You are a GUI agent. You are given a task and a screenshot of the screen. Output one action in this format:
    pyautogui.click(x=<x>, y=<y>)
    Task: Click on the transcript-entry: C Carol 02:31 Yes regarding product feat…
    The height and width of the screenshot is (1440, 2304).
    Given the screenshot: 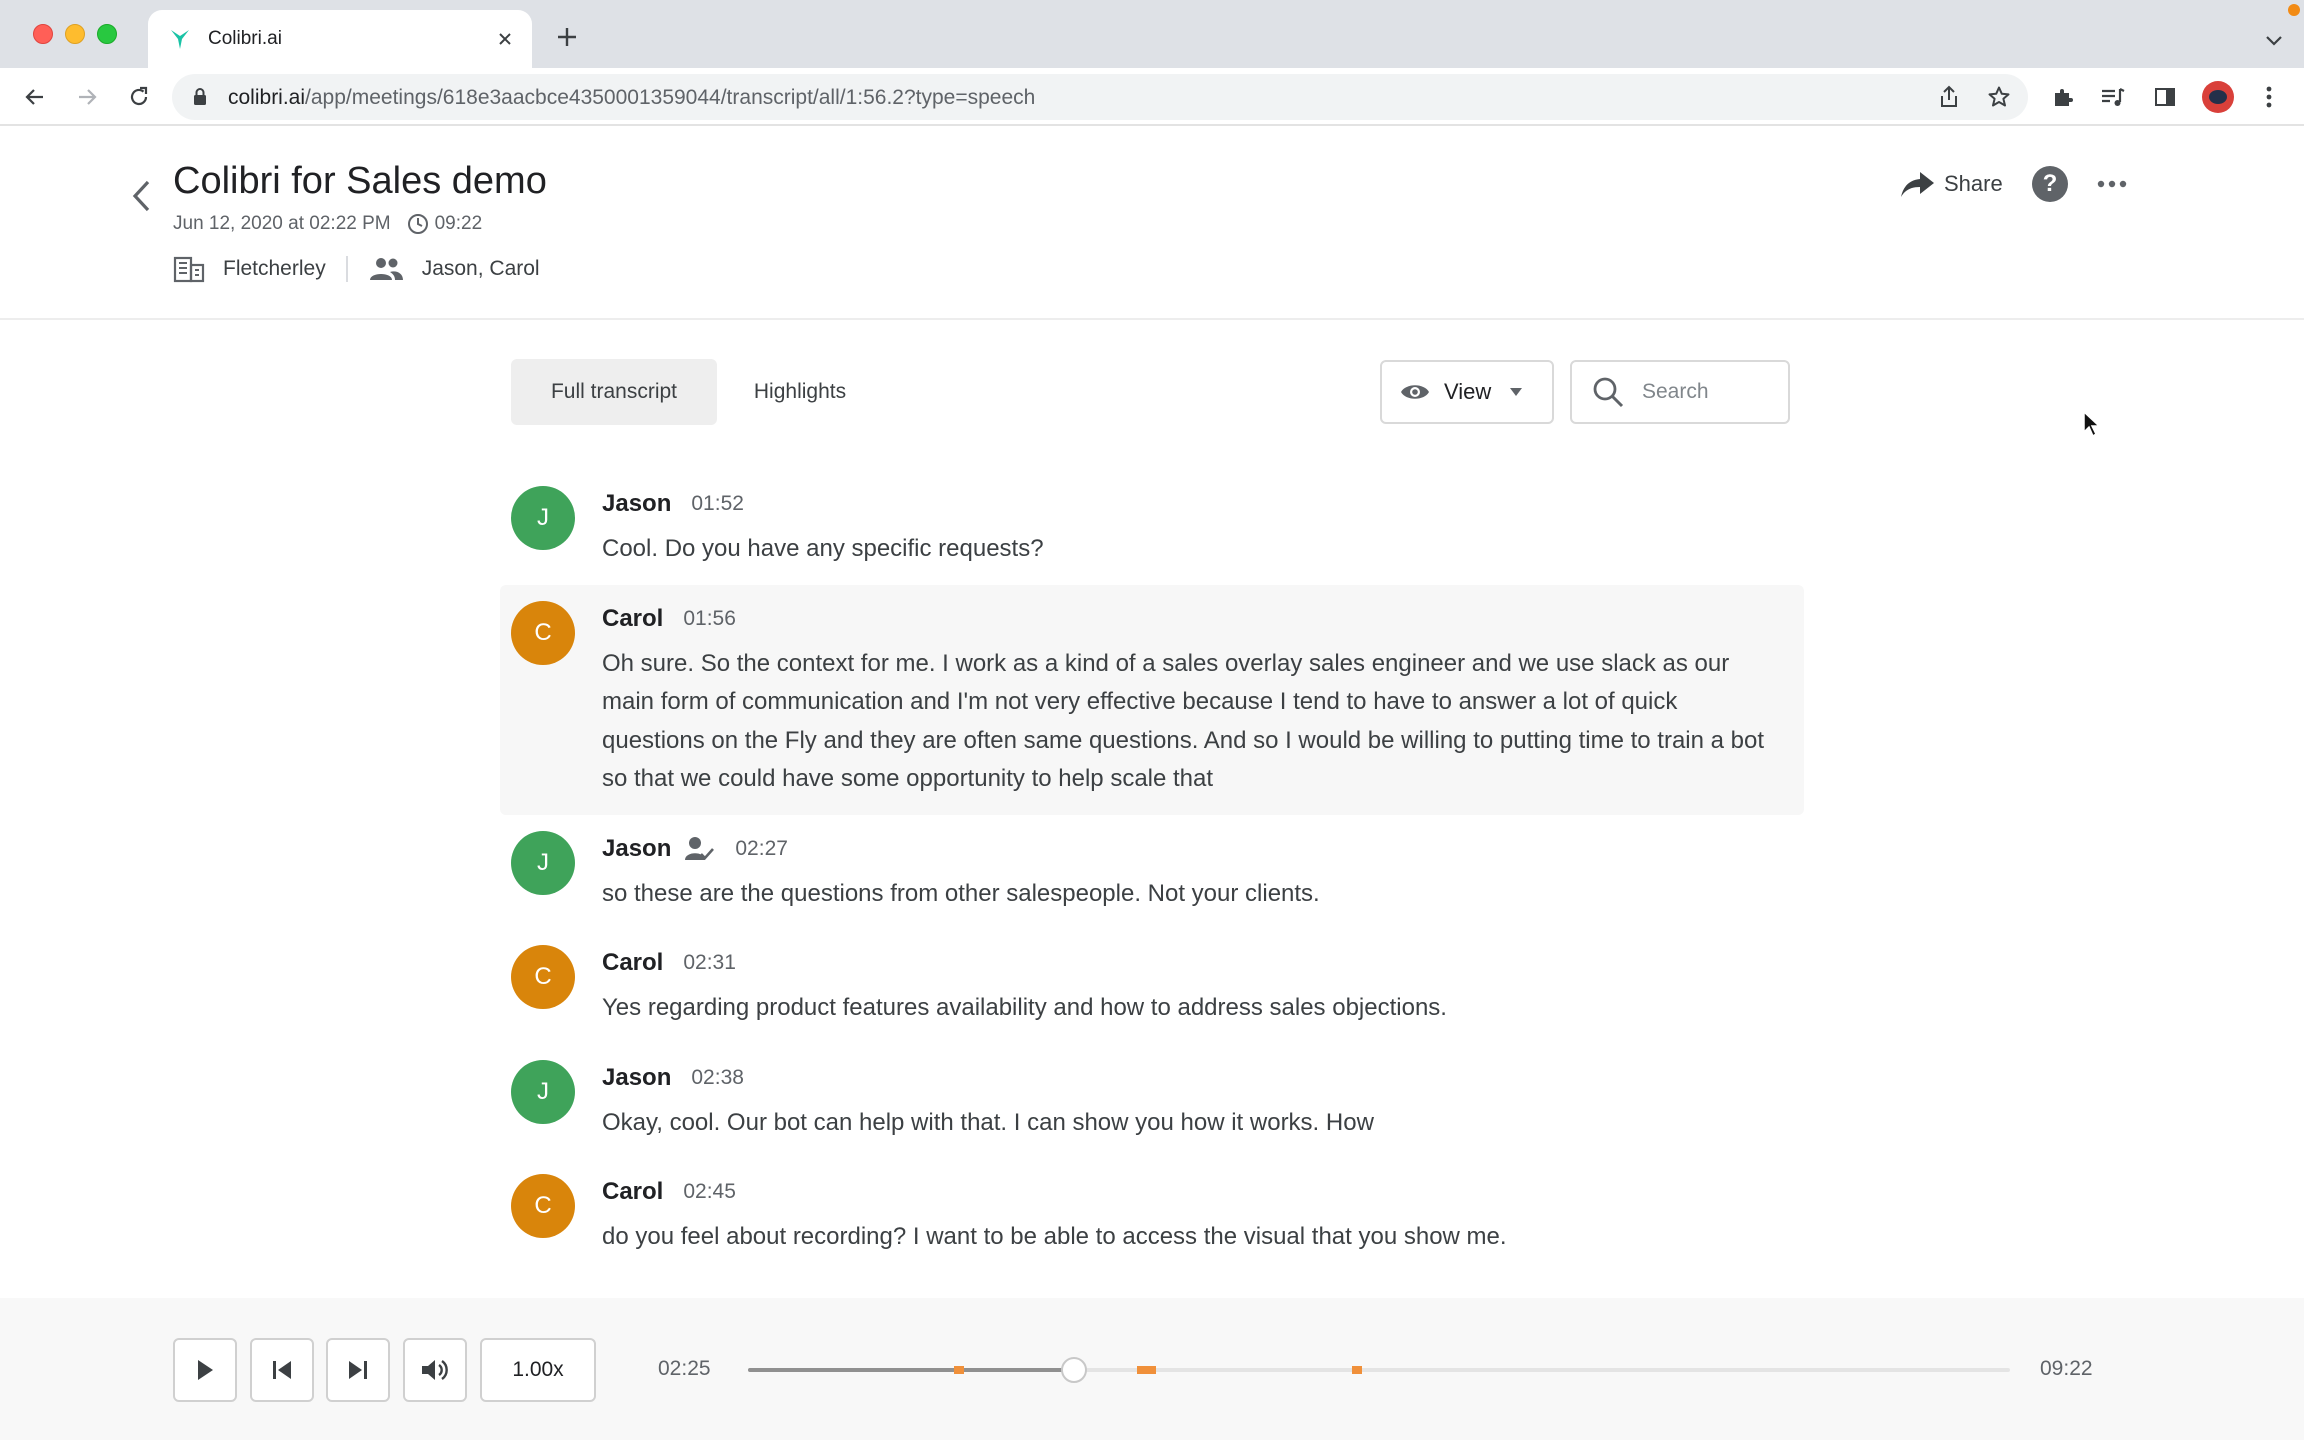 What is the action you would take?
    pyautogui.click(x=1152, y=986)
    